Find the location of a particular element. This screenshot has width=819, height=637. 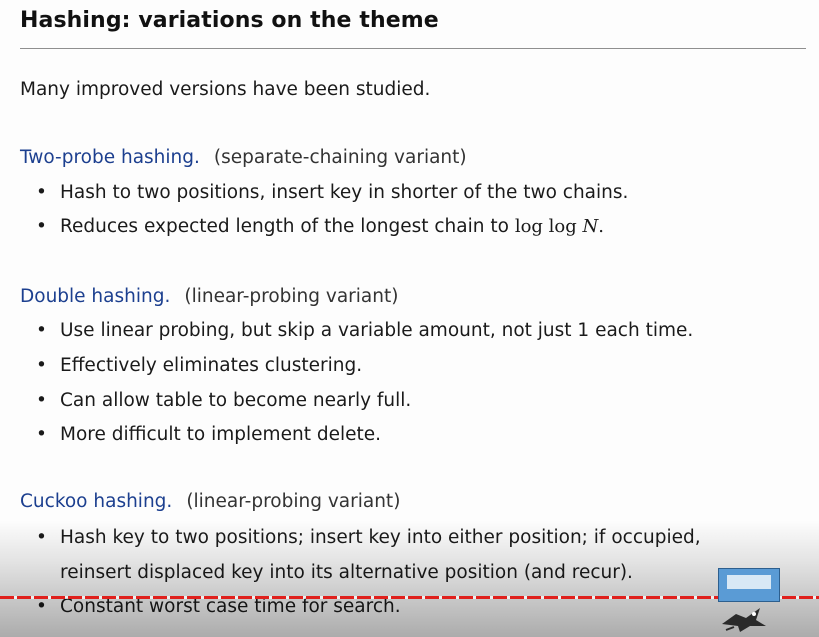

math-log-log: log log is located at coordinates (548, 226).